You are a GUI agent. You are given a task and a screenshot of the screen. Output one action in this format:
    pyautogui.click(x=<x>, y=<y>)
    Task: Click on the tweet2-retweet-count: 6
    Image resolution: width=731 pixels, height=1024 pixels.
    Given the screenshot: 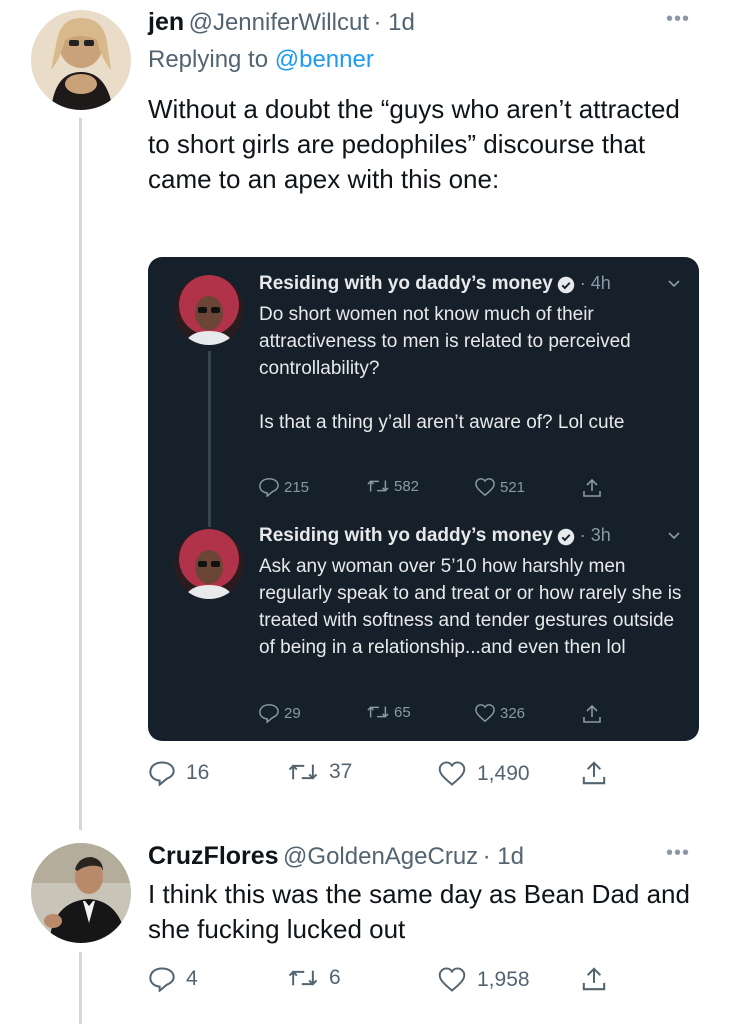 What is the action you would take?
    pyautogui.click(x=335, y=977)
    